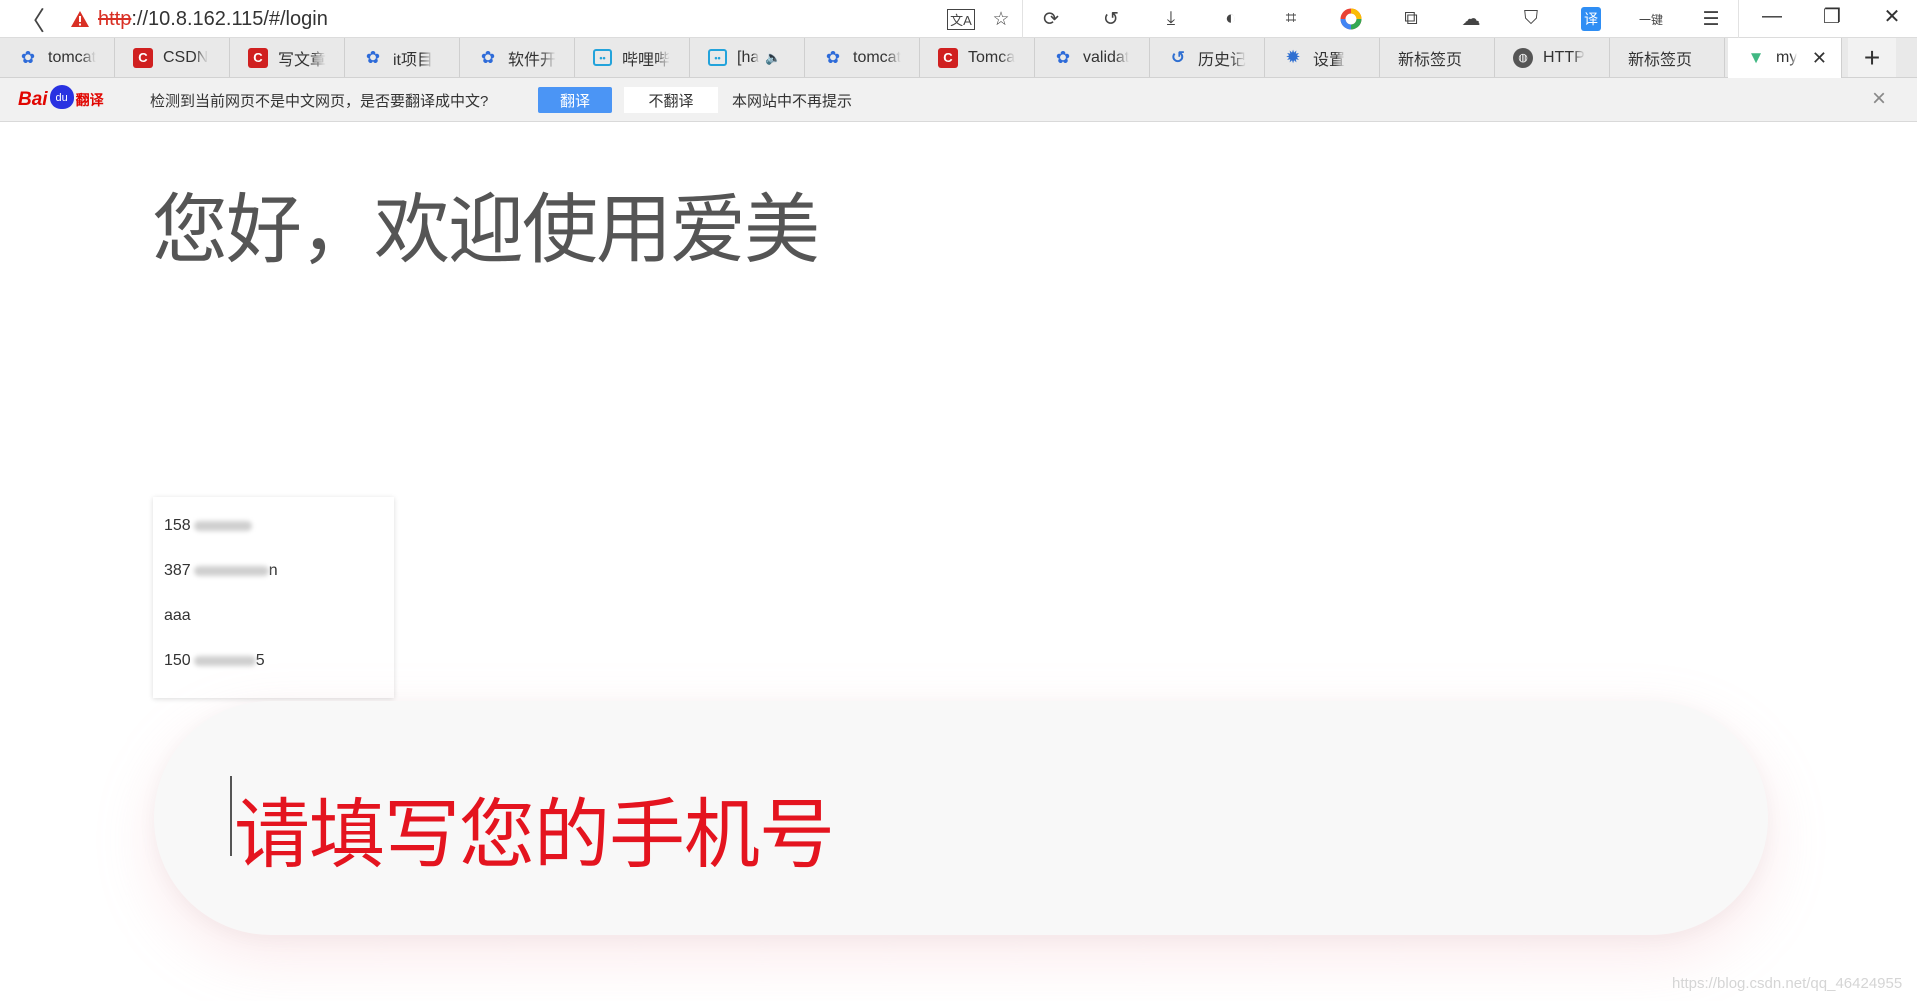 Image resolution: width=1917 pixels, height=1001 pixels. What do you see at coordinates (1351, 19) in the screenshot?
I see `color-wheel-icon` at bounding box center [1351, 19].